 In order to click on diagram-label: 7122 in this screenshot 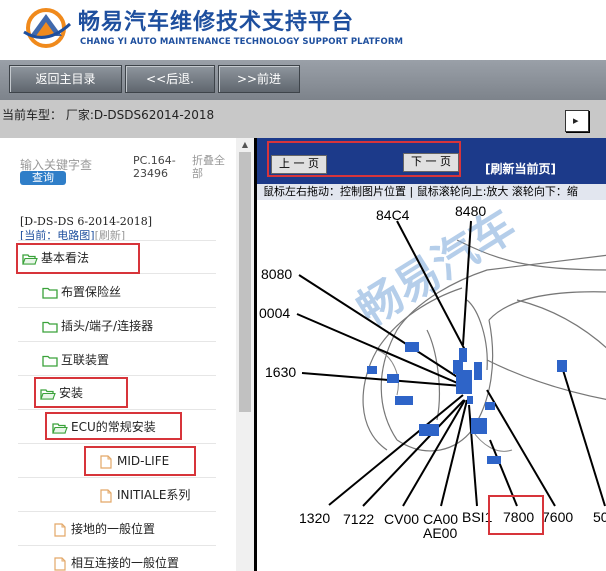, I will do `click(358, 519)`.